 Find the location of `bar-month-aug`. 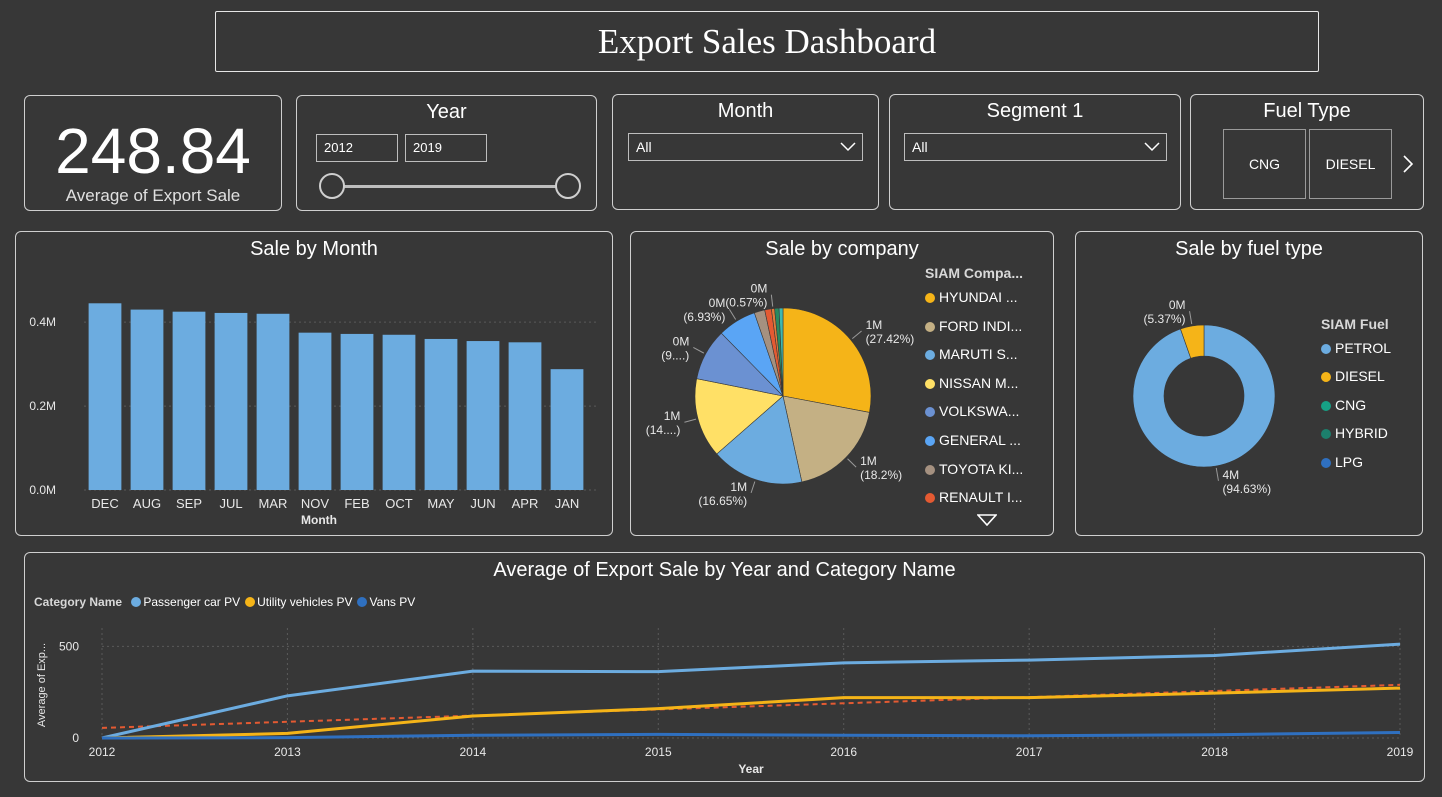

bar-month-aug is located at coordinates (147, 399).